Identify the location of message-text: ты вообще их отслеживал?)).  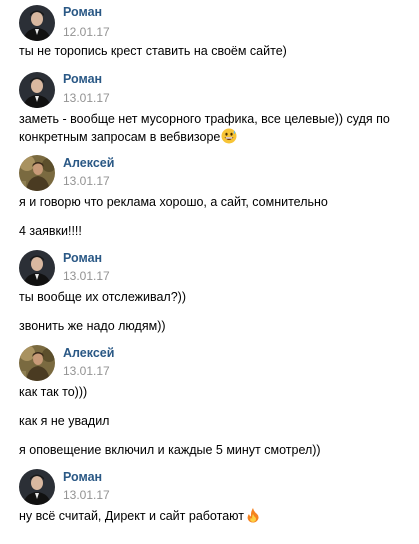
(103, 297).